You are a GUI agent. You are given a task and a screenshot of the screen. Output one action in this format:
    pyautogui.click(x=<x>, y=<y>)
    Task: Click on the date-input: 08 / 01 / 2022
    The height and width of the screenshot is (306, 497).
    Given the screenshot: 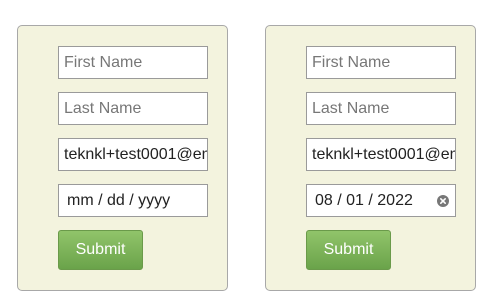 What is the action you would take?
    pyautogui.click(x=381, y=200)
    